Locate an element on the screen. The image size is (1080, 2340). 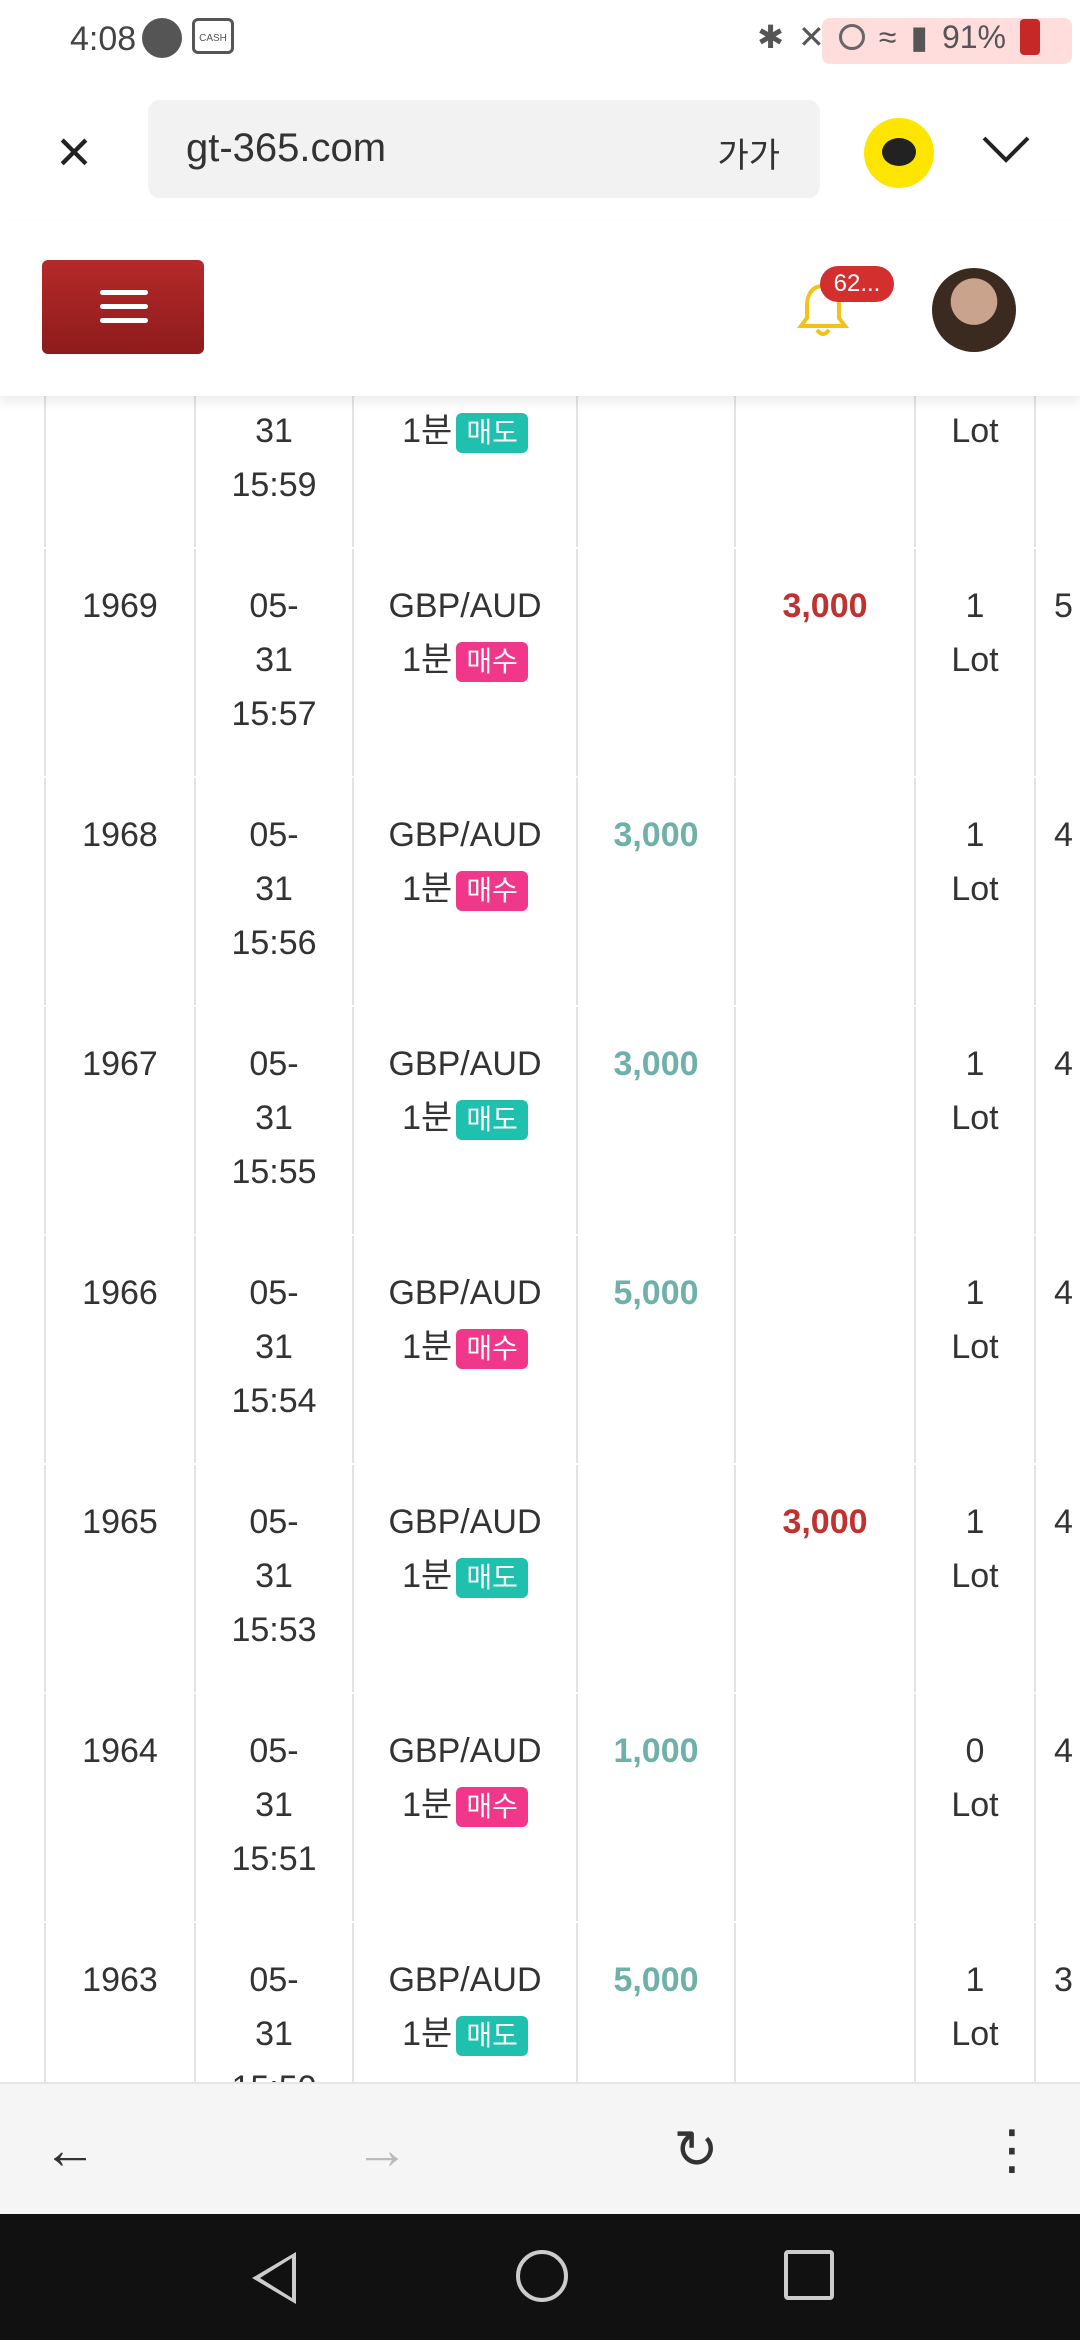
trade-time: 15:59 is located at coordinates (274, 485).